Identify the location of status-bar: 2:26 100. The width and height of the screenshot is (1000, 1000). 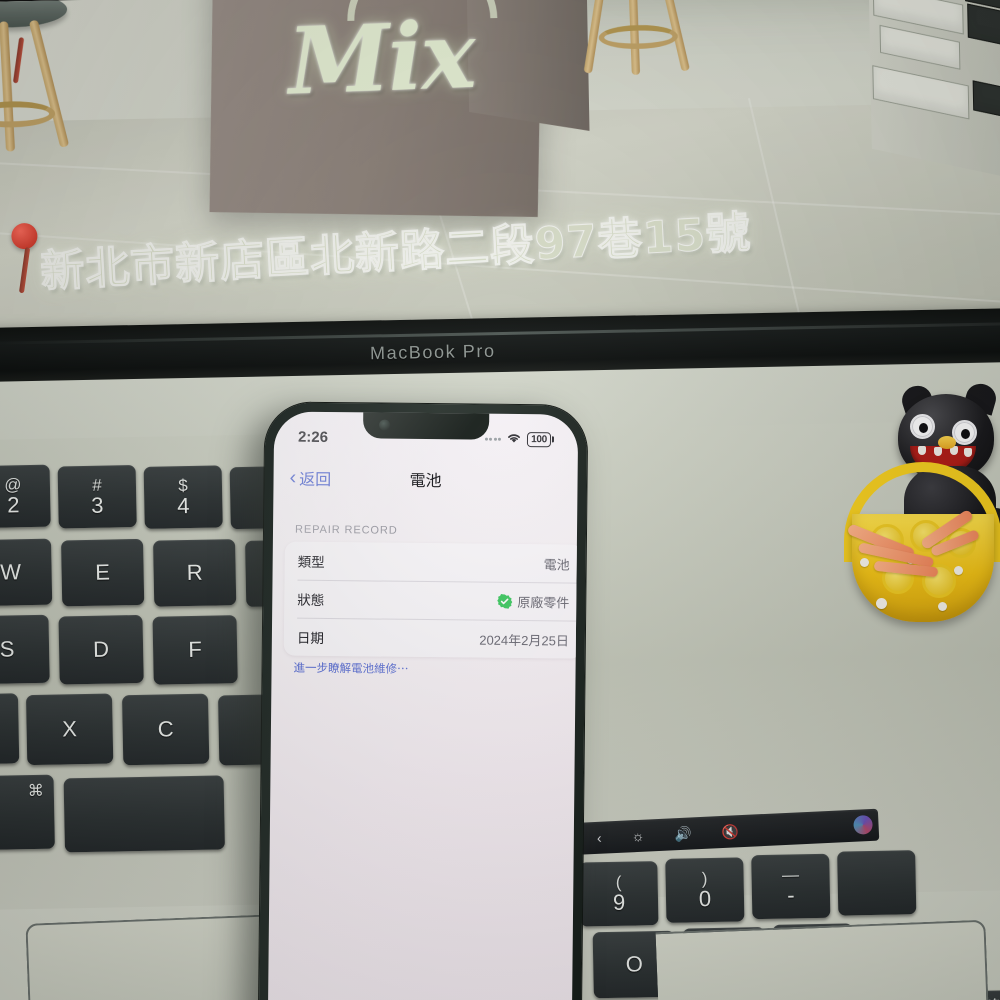
(426, 437).